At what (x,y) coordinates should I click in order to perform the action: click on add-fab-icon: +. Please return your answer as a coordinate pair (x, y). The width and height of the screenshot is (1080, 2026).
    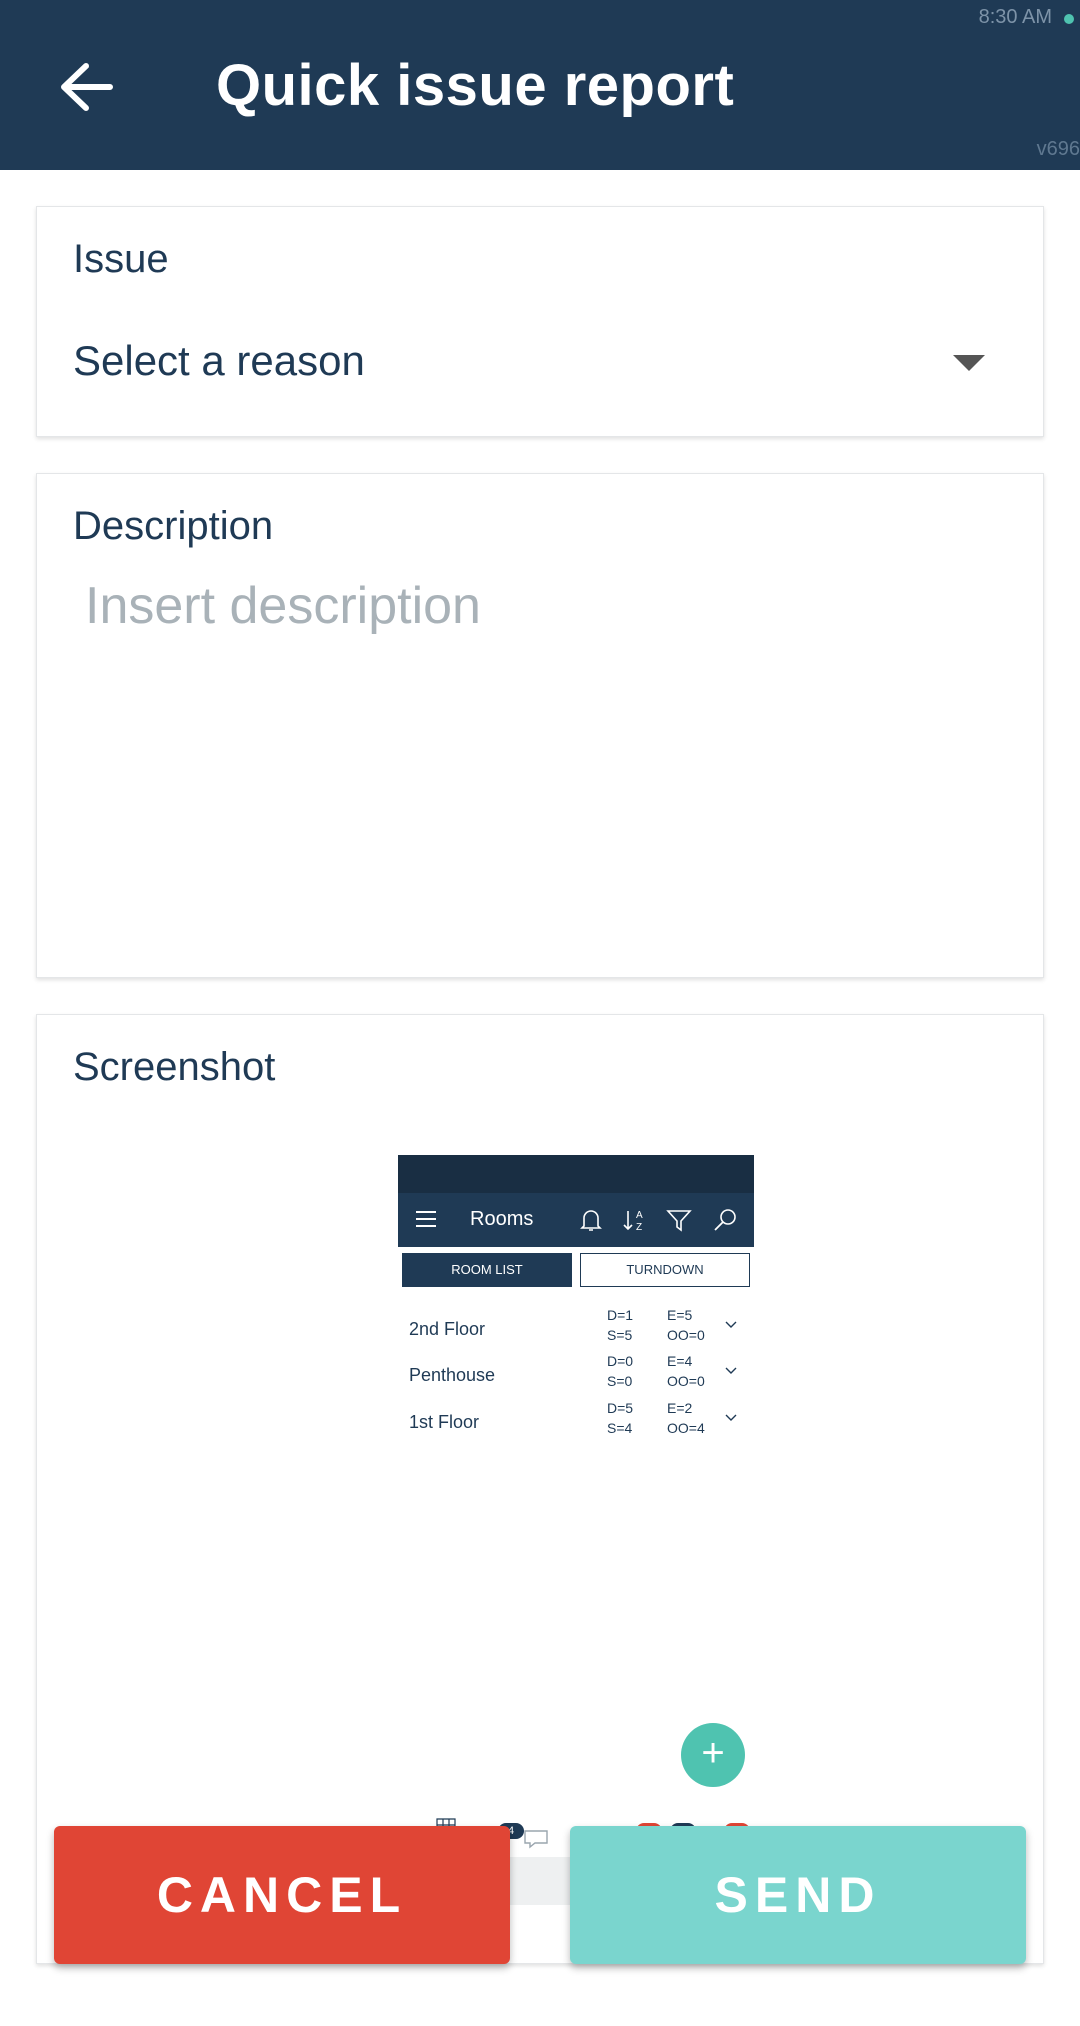
    Looking at the image, I should click on (713, 1755).